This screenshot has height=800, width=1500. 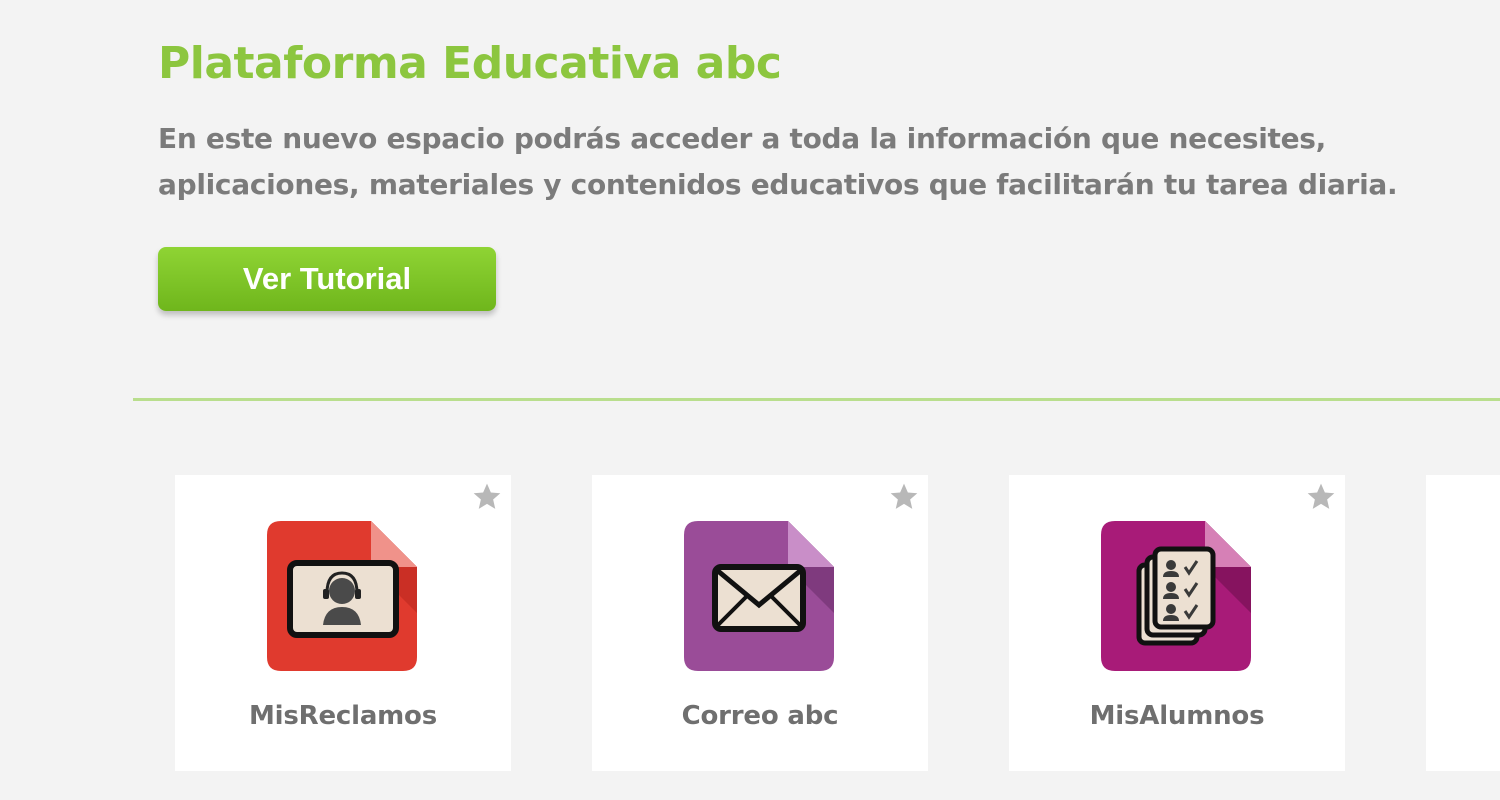 I want to click on app-card-correo-abc: Correo abc, so click(x=760, y=623).